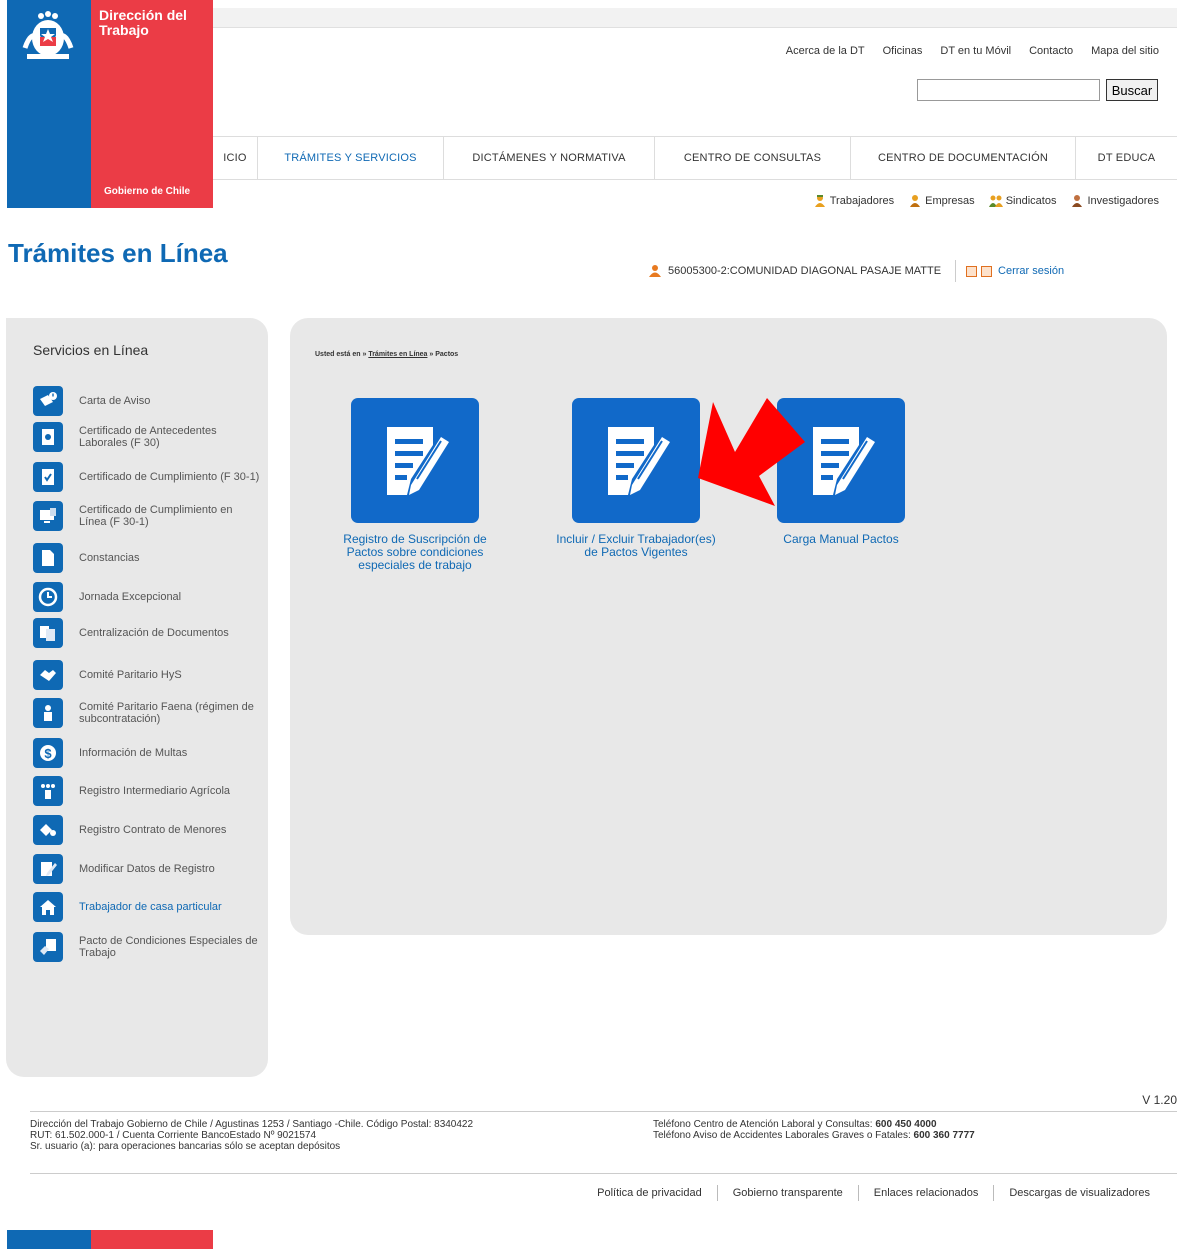  Describe the element at coordinates (963, 158) in the screenshot. I see `nav-documentacion: CENTRO DE DOCUMENTACIÓN` at that location.